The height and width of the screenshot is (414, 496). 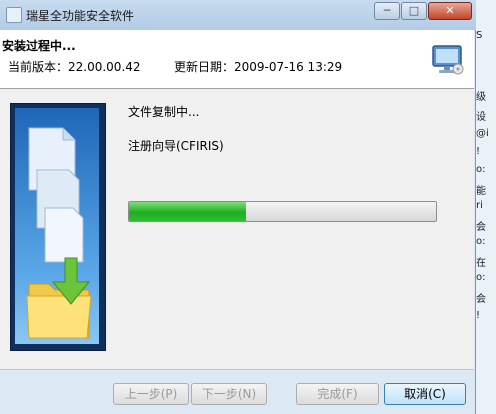 I want to click on maximize-icon: □, so click(x=414, y=10).